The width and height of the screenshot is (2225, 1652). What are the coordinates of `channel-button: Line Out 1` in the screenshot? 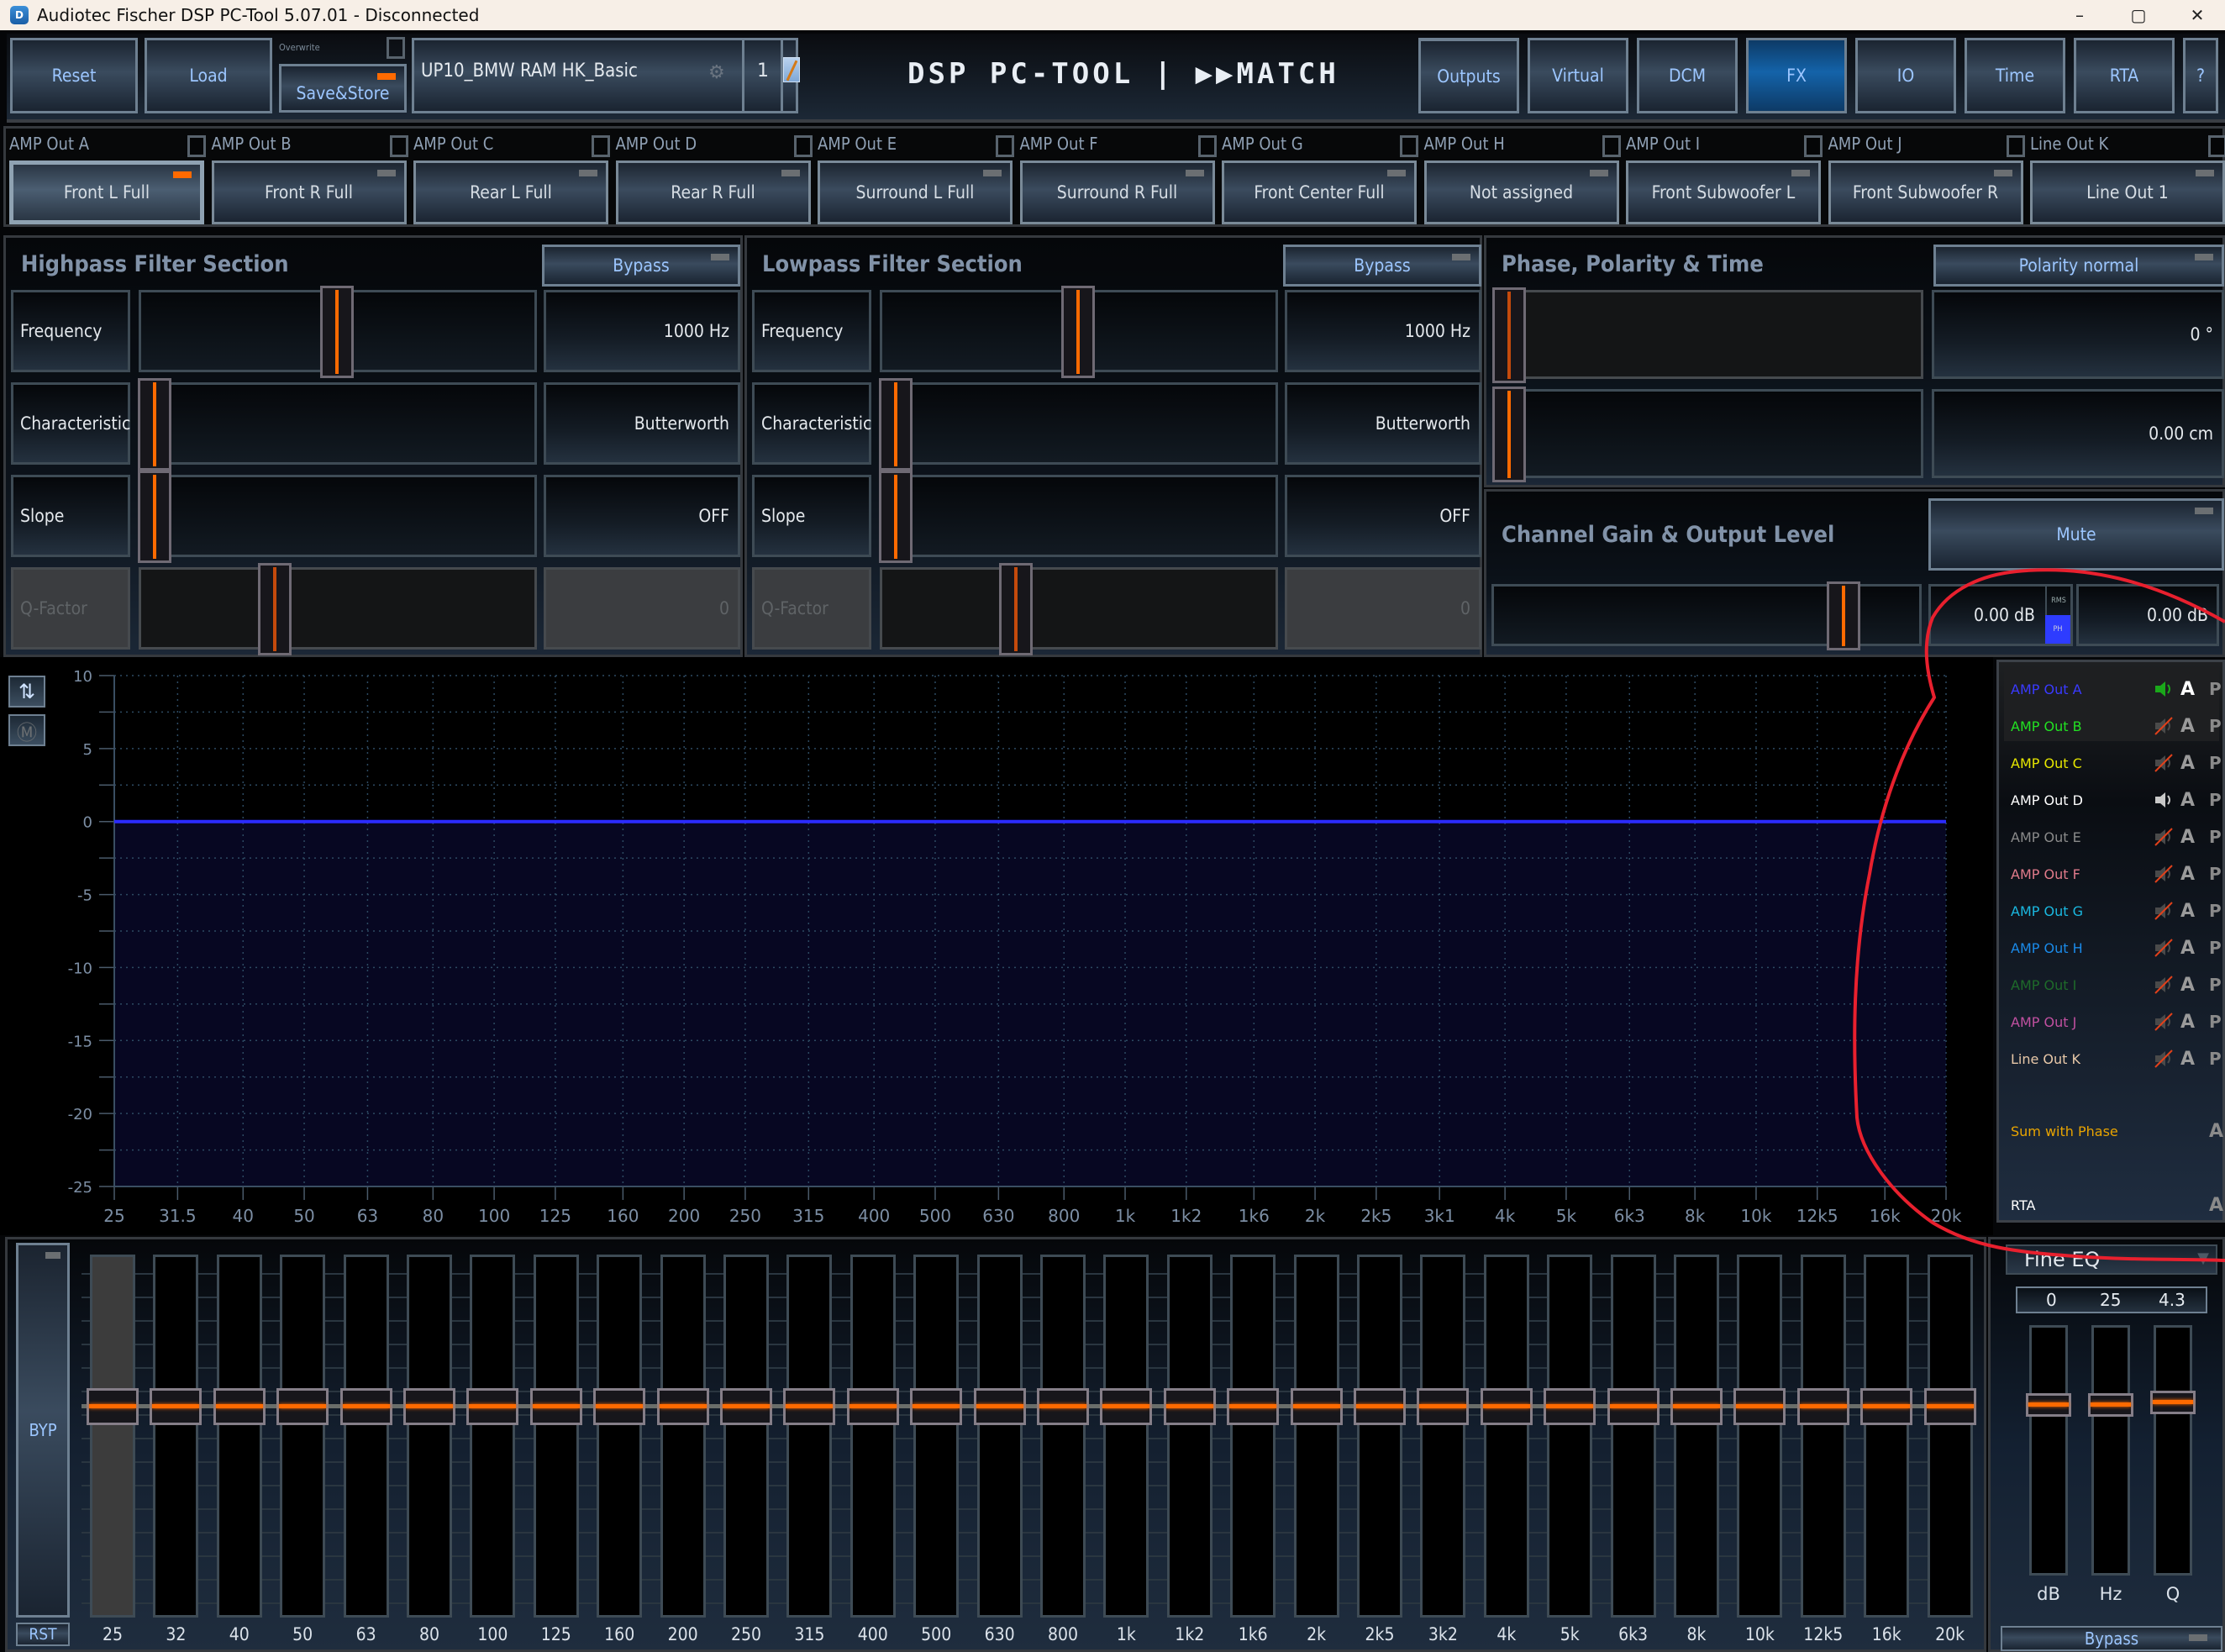 It's located at (2127, 192).